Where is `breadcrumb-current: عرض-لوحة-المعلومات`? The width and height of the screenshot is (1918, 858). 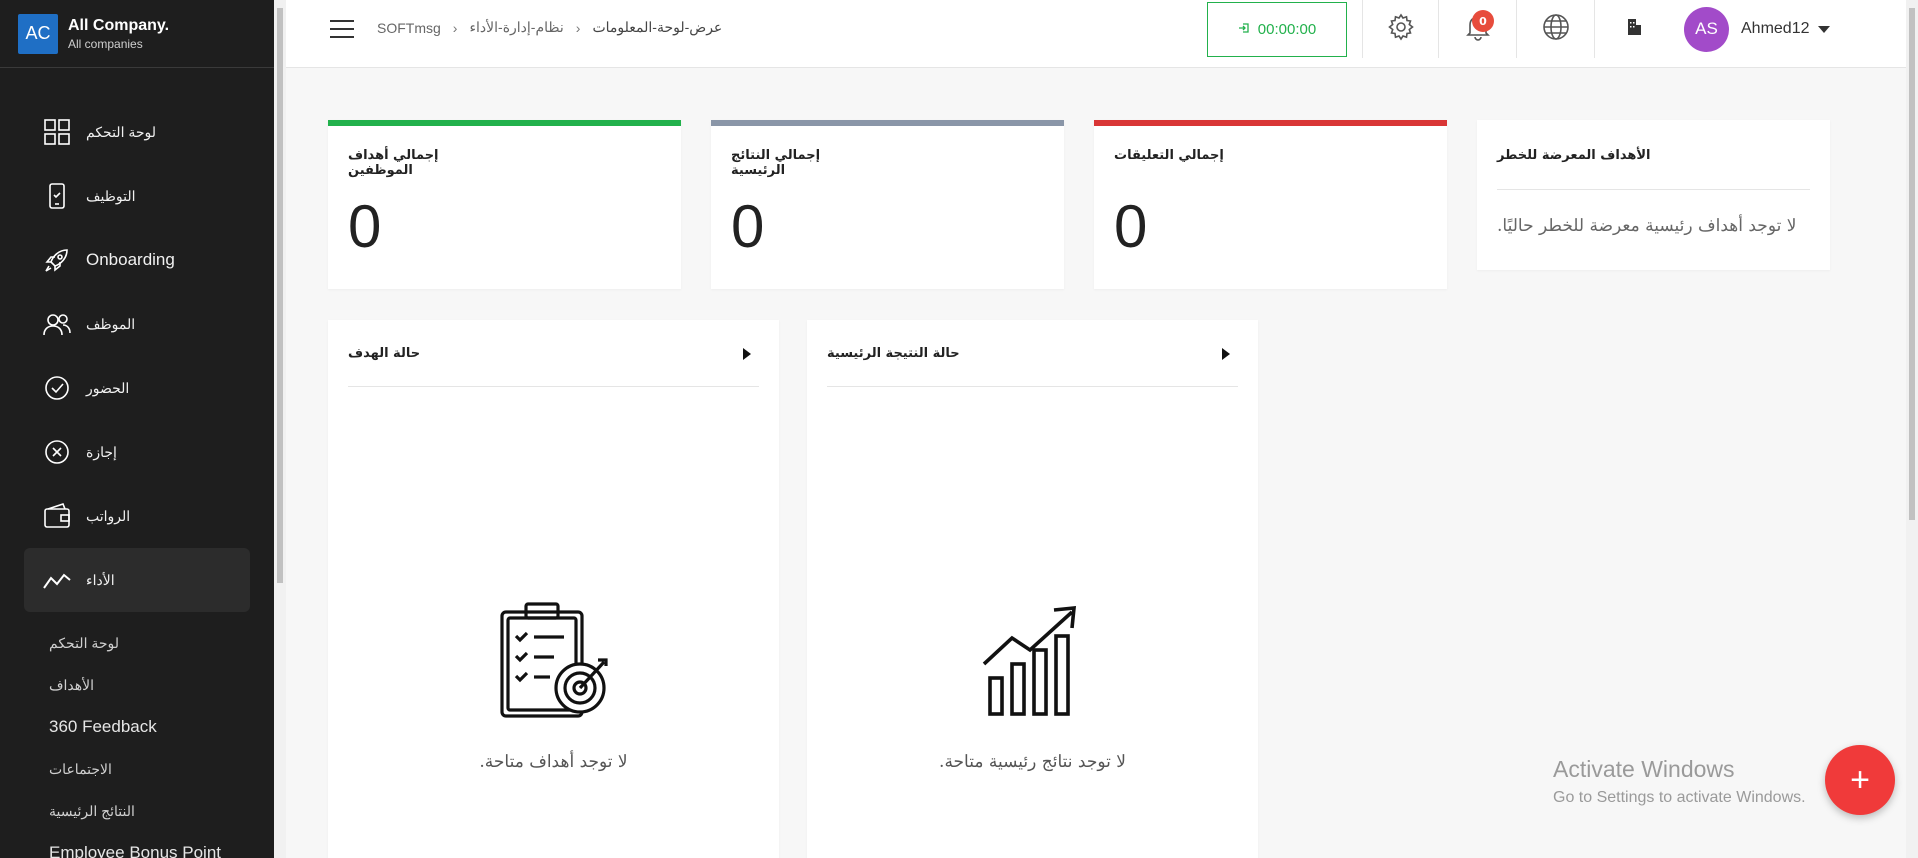
breadcrumb-current: عرض-لوحة-المعلومات is located at coordinates (657, 27).